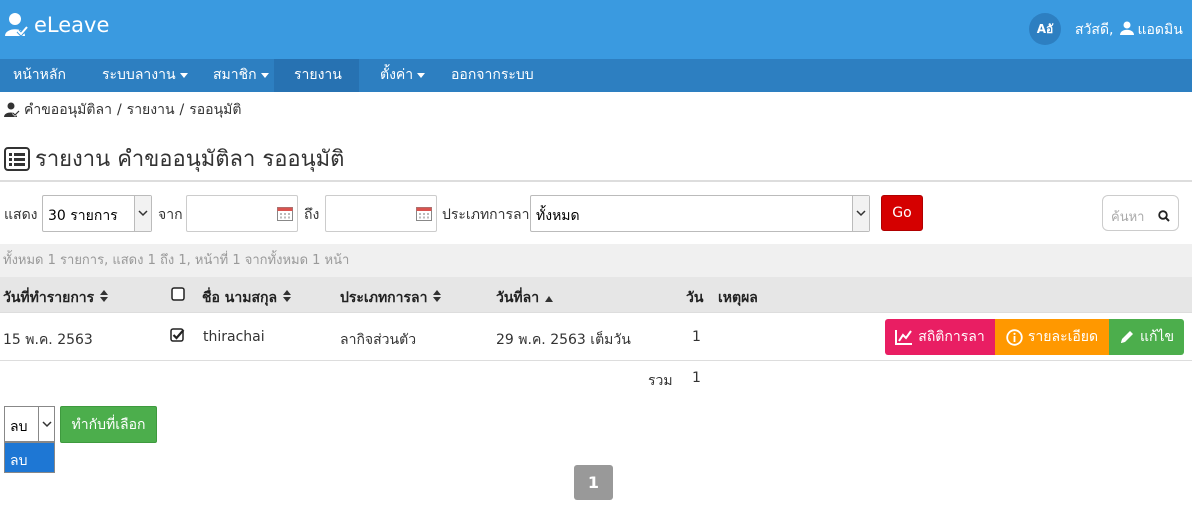  Describe the element at coordinates (549, 298) in the screenshot. I see `sort-asc-icon` at that location.